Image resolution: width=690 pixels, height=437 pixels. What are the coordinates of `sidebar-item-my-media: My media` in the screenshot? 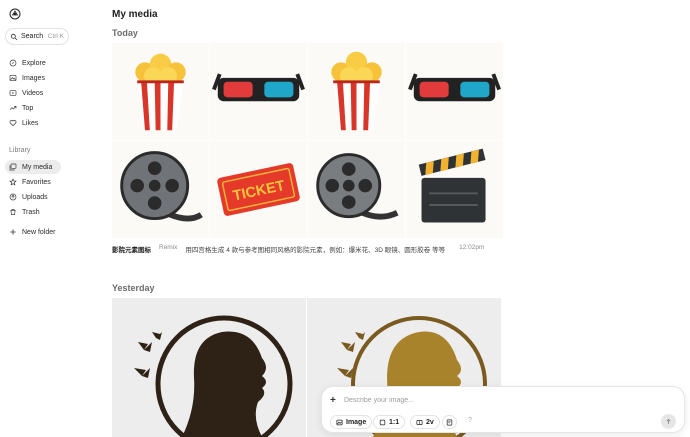 It's located at (33, 167).